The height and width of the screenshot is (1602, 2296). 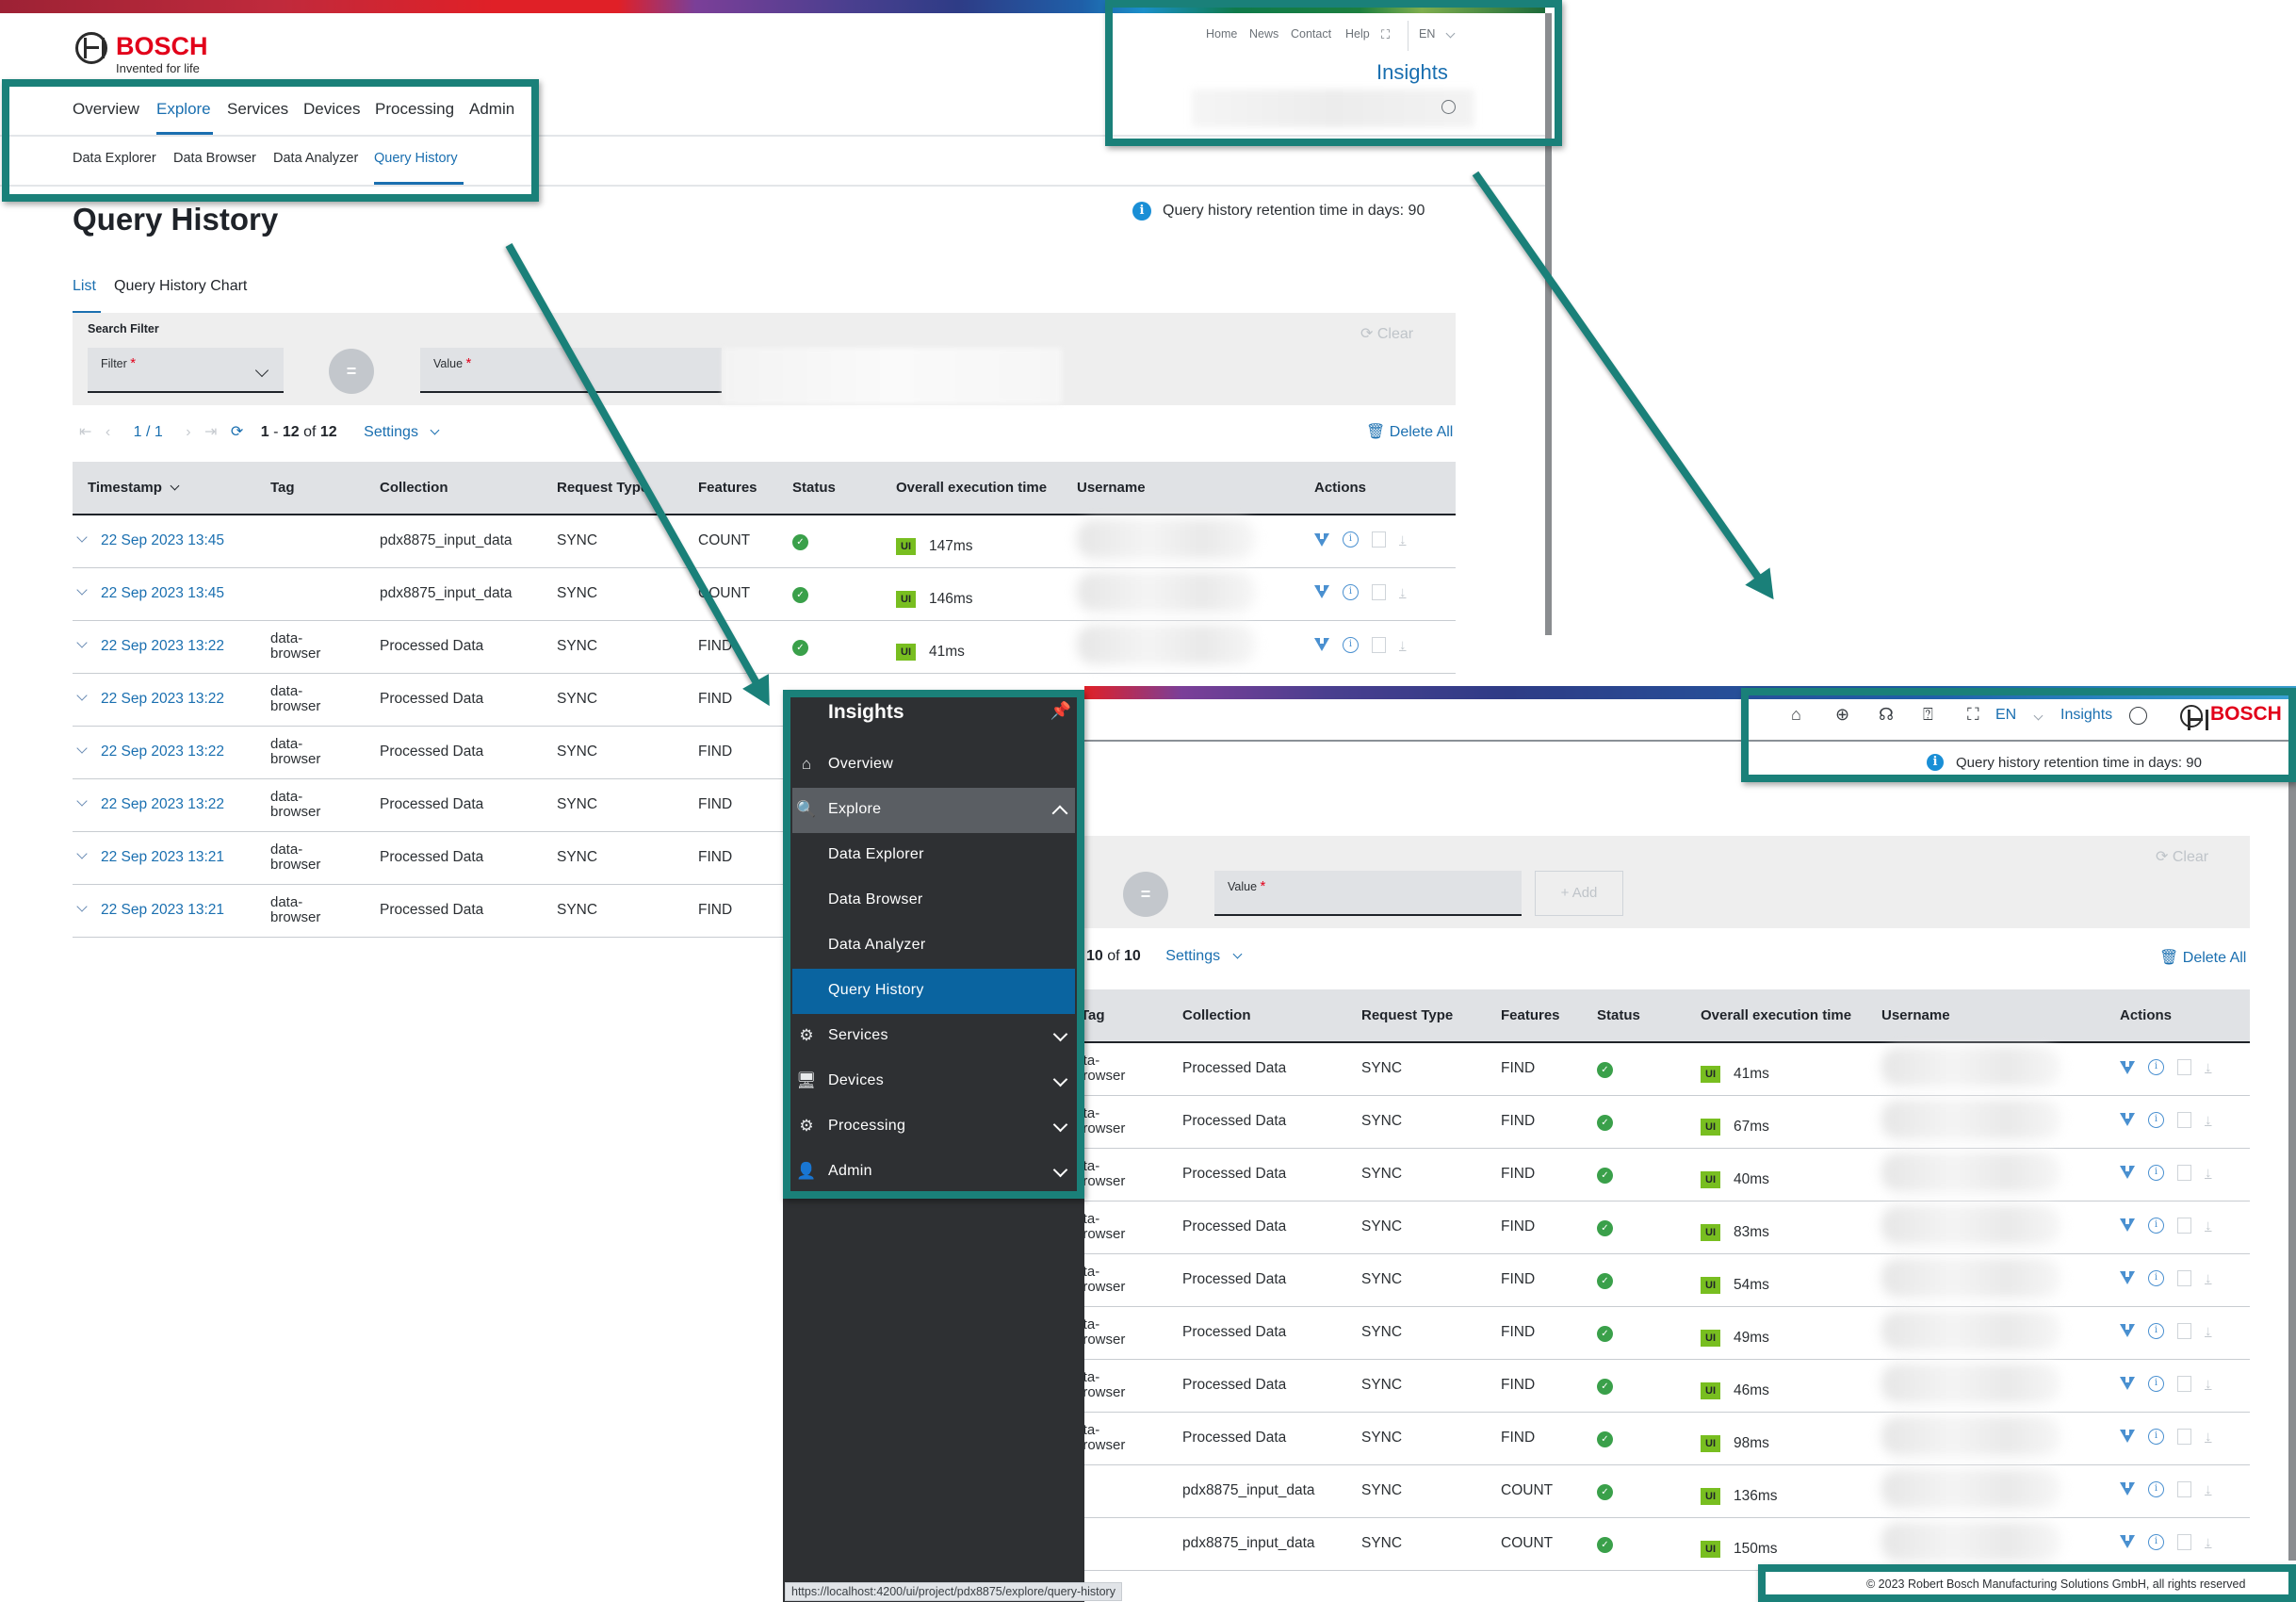 I want to click on next-page-icon: ›, so click(x=188, y=432).